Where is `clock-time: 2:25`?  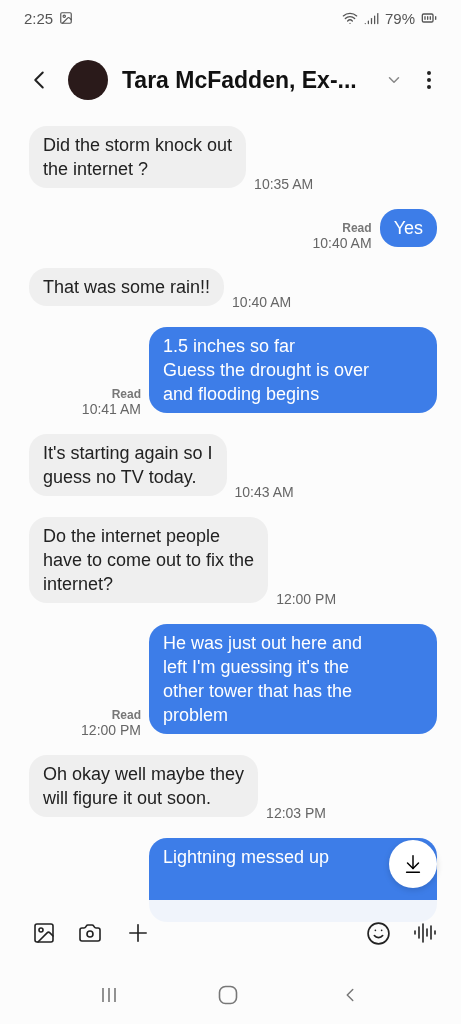 clock-time: 2:25 is located at coordinates (39, 18).